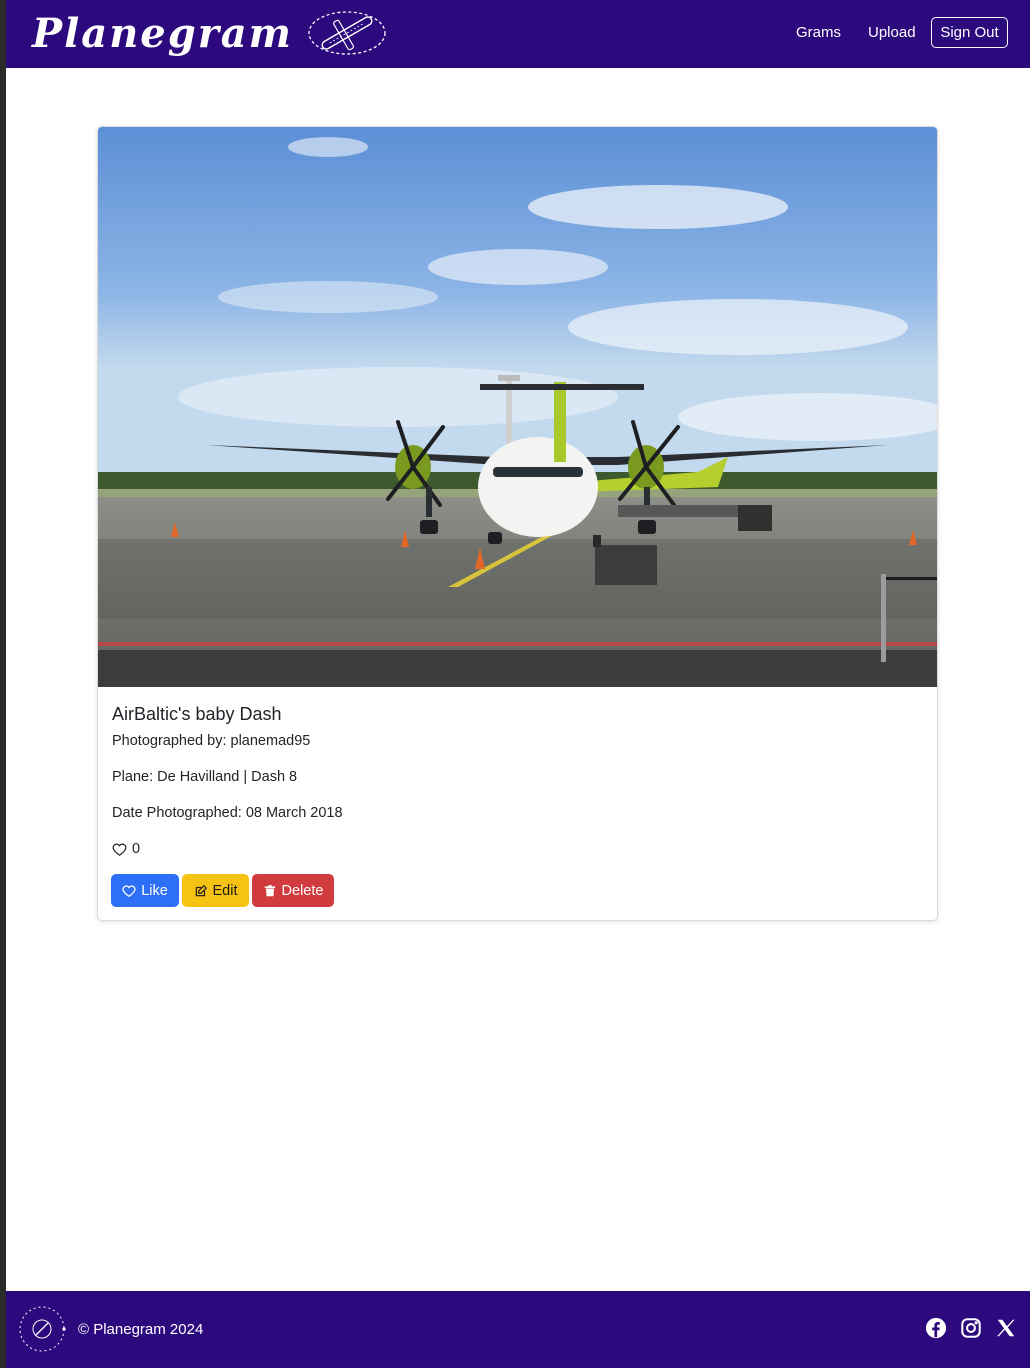 The height and width of the screenshot is (1368, 1030). I want to click on sign-out-button: Sign Out, so click(969, 32).